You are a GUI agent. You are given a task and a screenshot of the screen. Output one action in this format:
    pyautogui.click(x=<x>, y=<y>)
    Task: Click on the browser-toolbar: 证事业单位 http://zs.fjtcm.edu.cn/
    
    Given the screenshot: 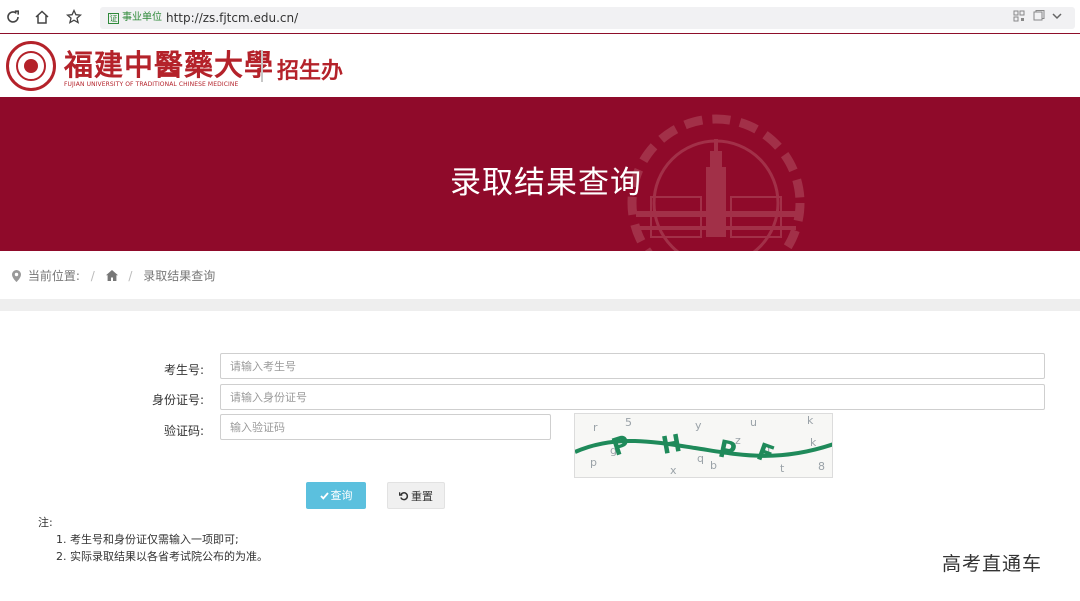 What is the action you would take?
    pyautogui.click(x=540, y=17)
    